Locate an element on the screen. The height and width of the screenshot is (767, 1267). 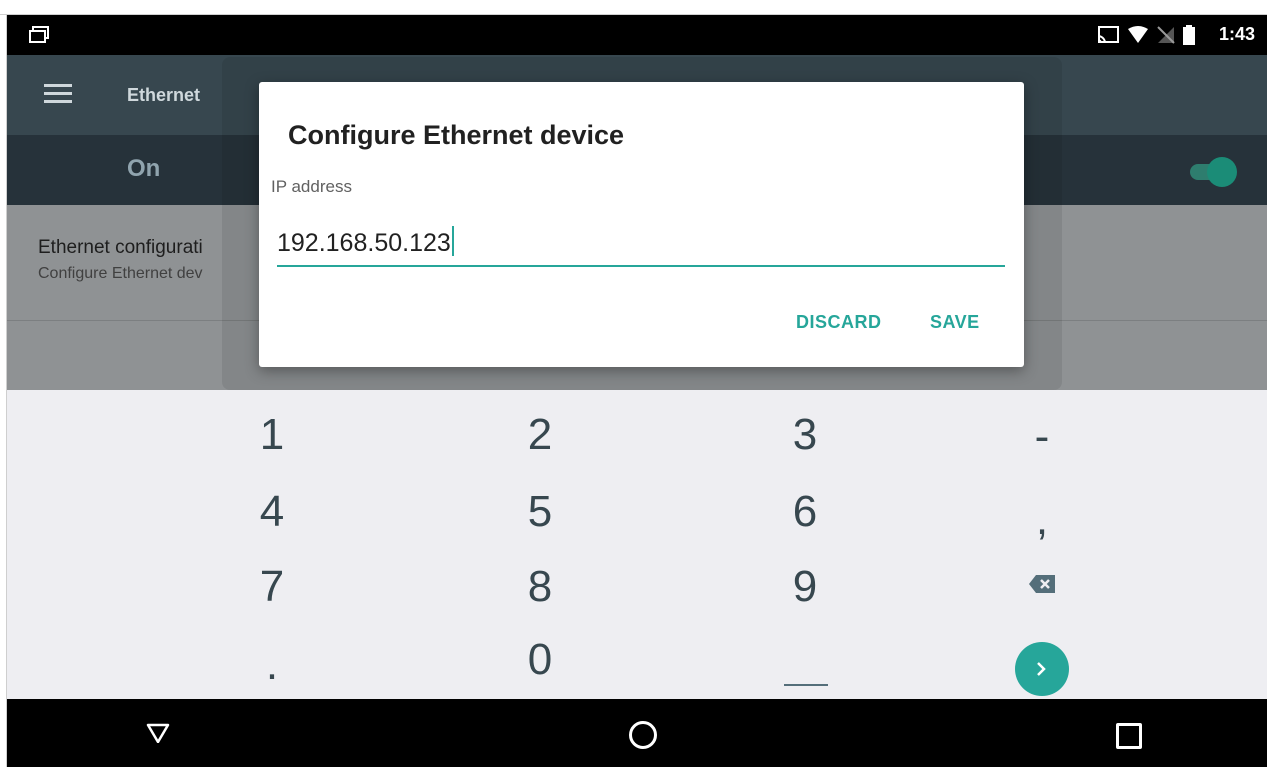
key-1: 1 is located at coordinates (272, 435).